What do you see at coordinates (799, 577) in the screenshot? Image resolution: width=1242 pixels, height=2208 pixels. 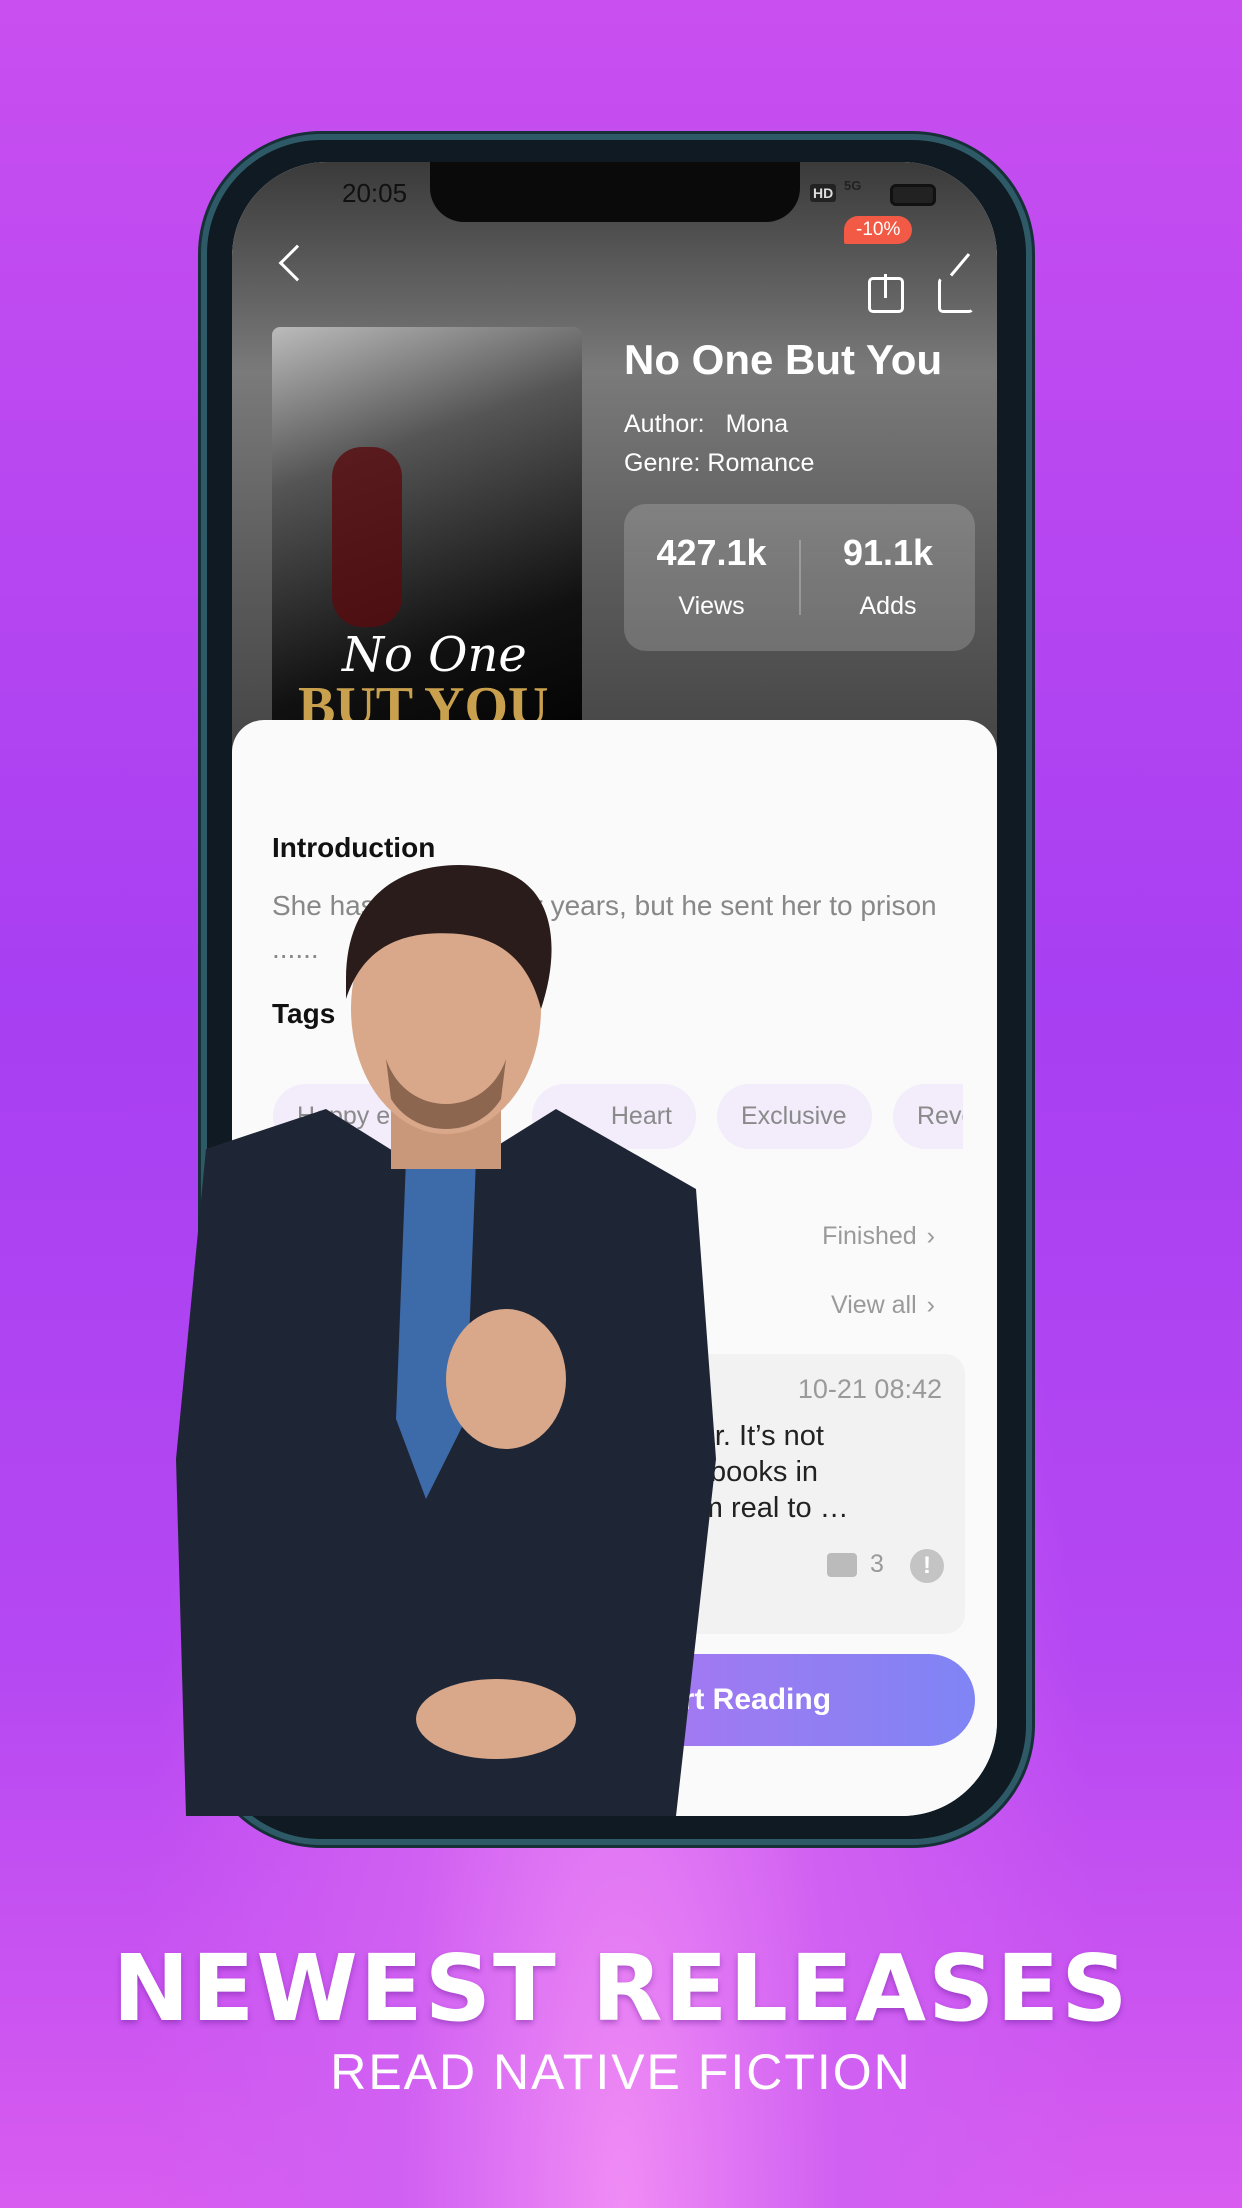 I see `stats-panel: 427.1k Views 91.1k Adds` at bounding box center [799, 577].